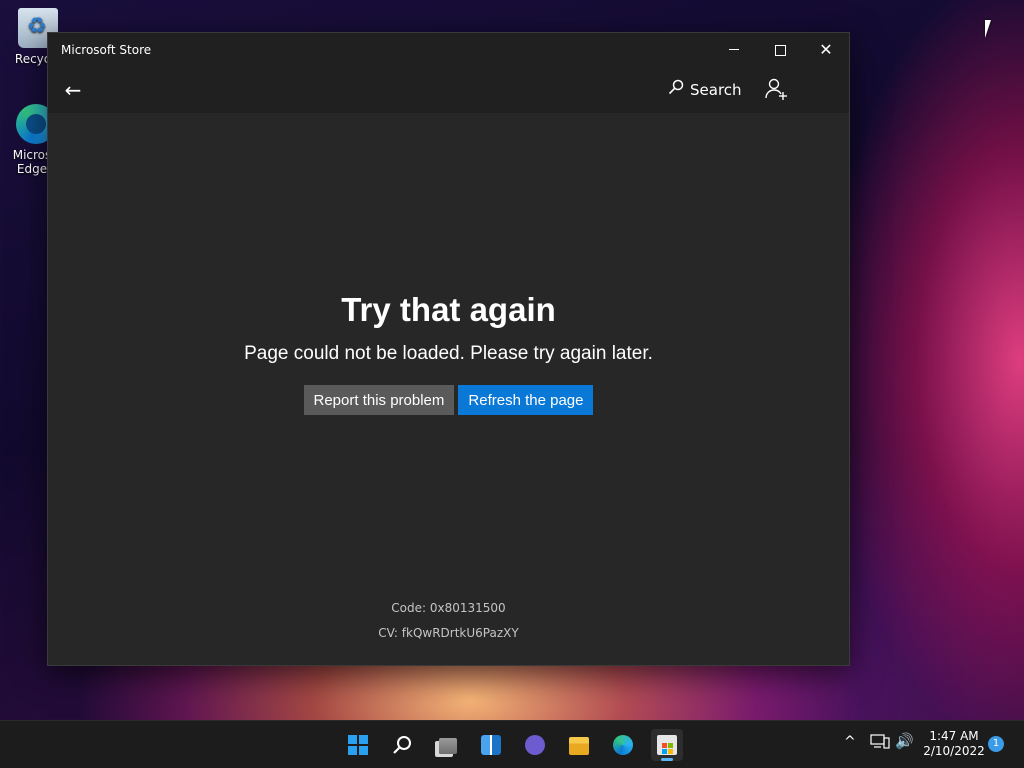 This screenshot has width=1024, height=768. I want to click on edge-taskbar-button, so click(623, 745).